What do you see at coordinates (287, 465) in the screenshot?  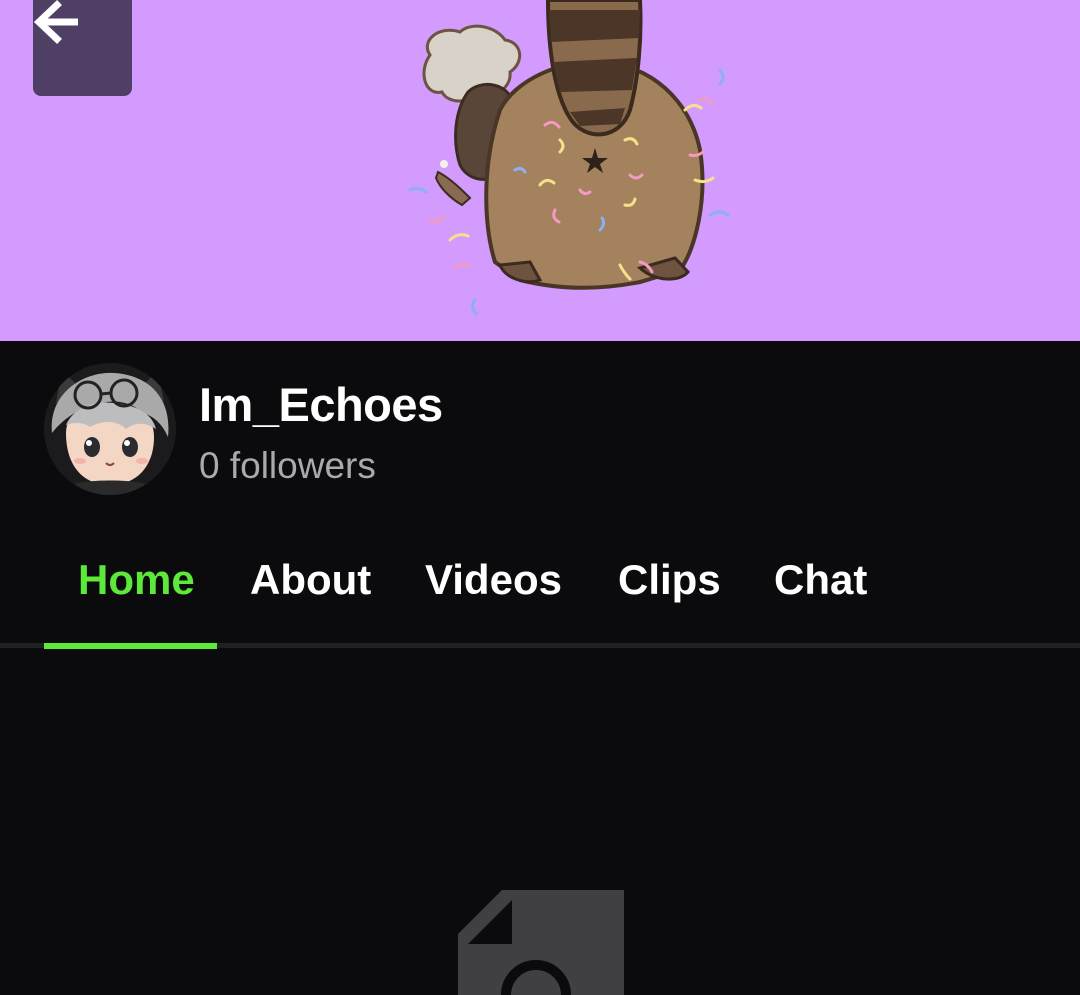 I see `follower-count: 0 followers` at bounding box center [287, 465].